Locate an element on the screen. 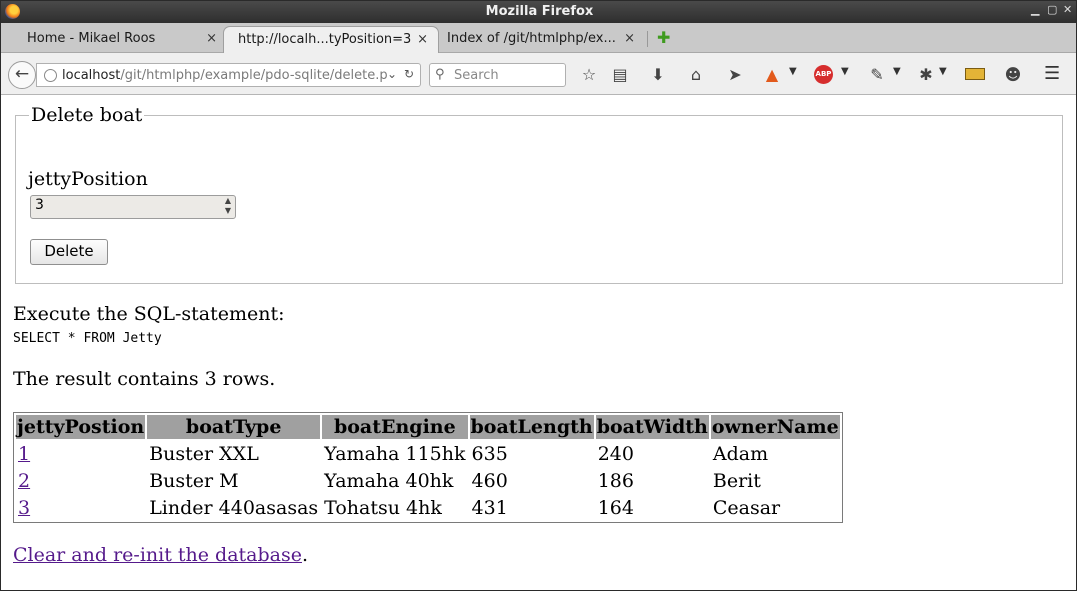 The height and width of the screenshot is (591, 1077). table-cell: 431 is located at coordinates (489, 507).